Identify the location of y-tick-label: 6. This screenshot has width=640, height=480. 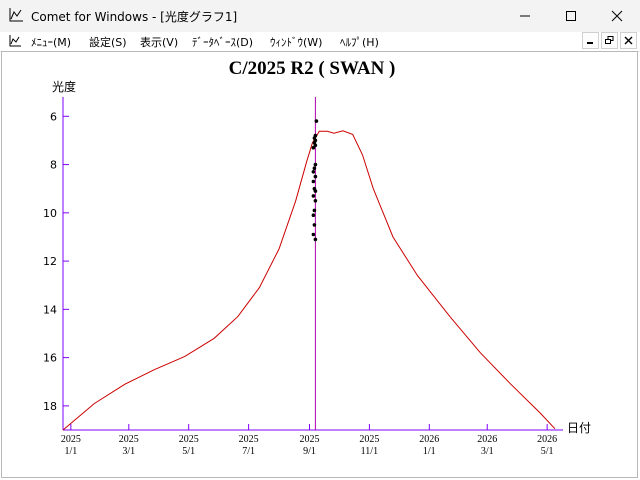
(53, 116).